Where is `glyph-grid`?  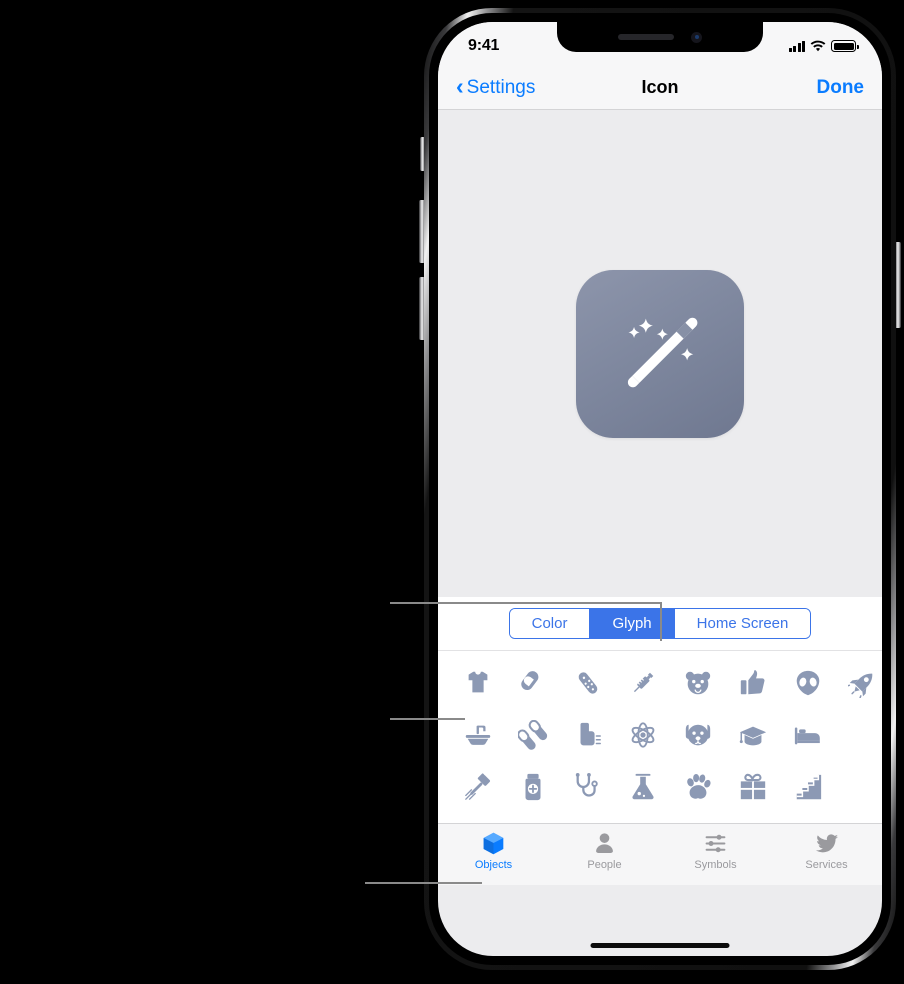 glyph-grid is located at coordinates (660, 737).